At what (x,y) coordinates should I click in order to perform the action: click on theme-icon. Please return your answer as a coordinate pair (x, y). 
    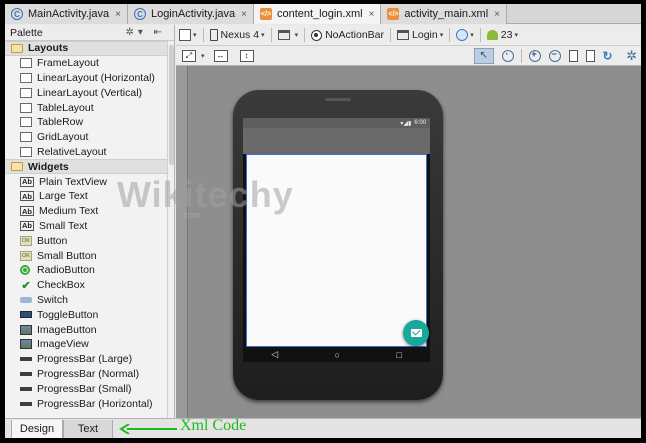
    Looking at the image, I should click on (317, 35).